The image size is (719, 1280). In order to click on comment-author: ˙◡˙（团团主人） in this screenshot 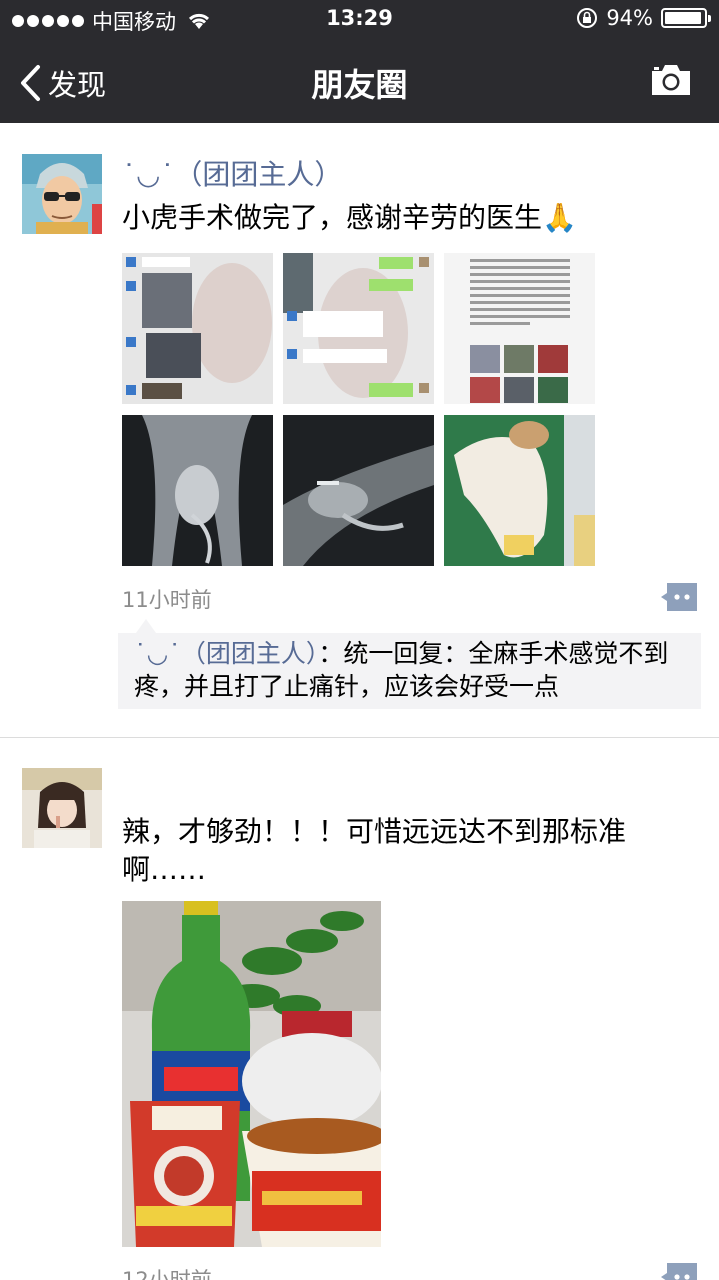, I will do `click(226, 653)`.